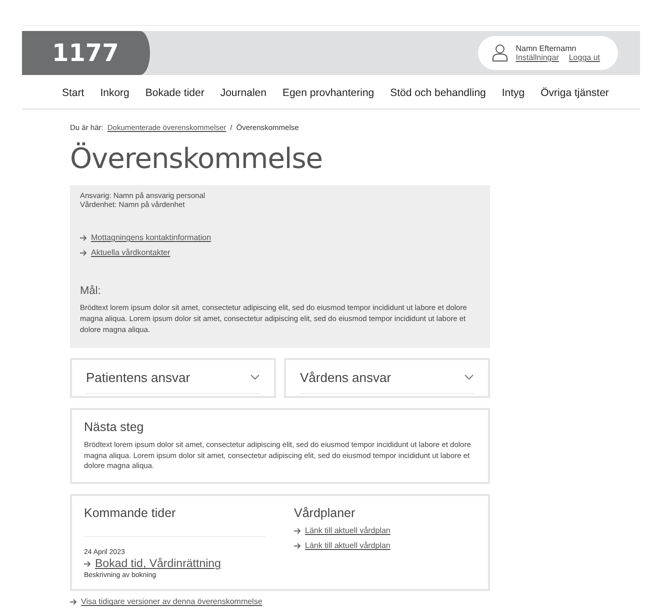 Image resolution: width=650 pixels, height=610 pixels. What do you see at coordinates (513, 93) in the screenshot?
I see `nav-item: Intyg` at bounding box center [513, 93].